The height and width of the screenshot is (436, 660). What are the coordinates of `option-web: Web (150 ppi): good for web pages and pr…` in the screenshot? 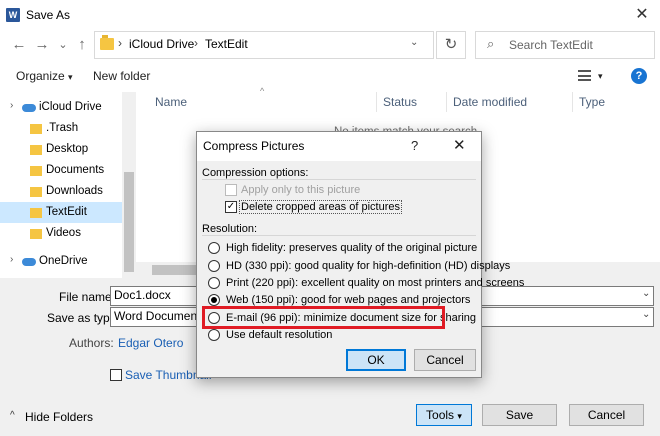 It's located at (348, 300).